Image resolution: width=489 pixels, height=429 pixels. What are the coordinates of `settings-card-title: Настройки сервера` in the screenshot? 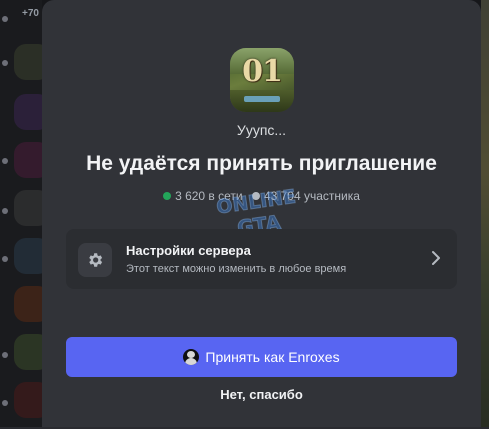 It's located at (188, 250).